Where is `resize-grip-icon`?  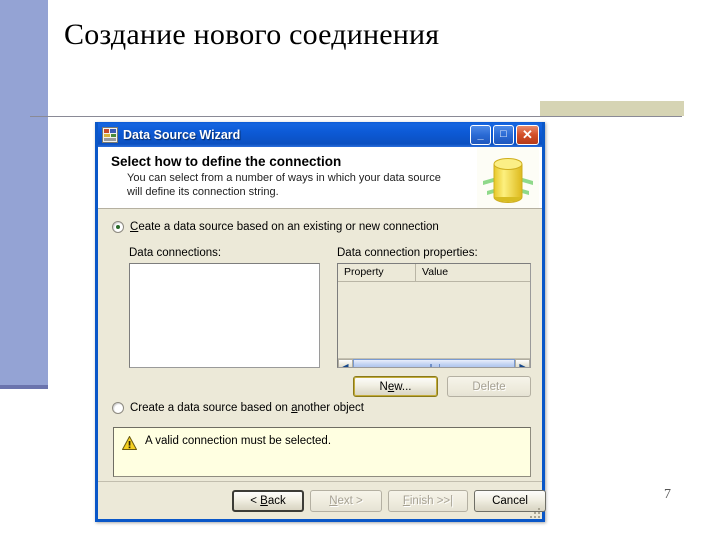 resize-grip-icon is located at coordinates (534, 512).